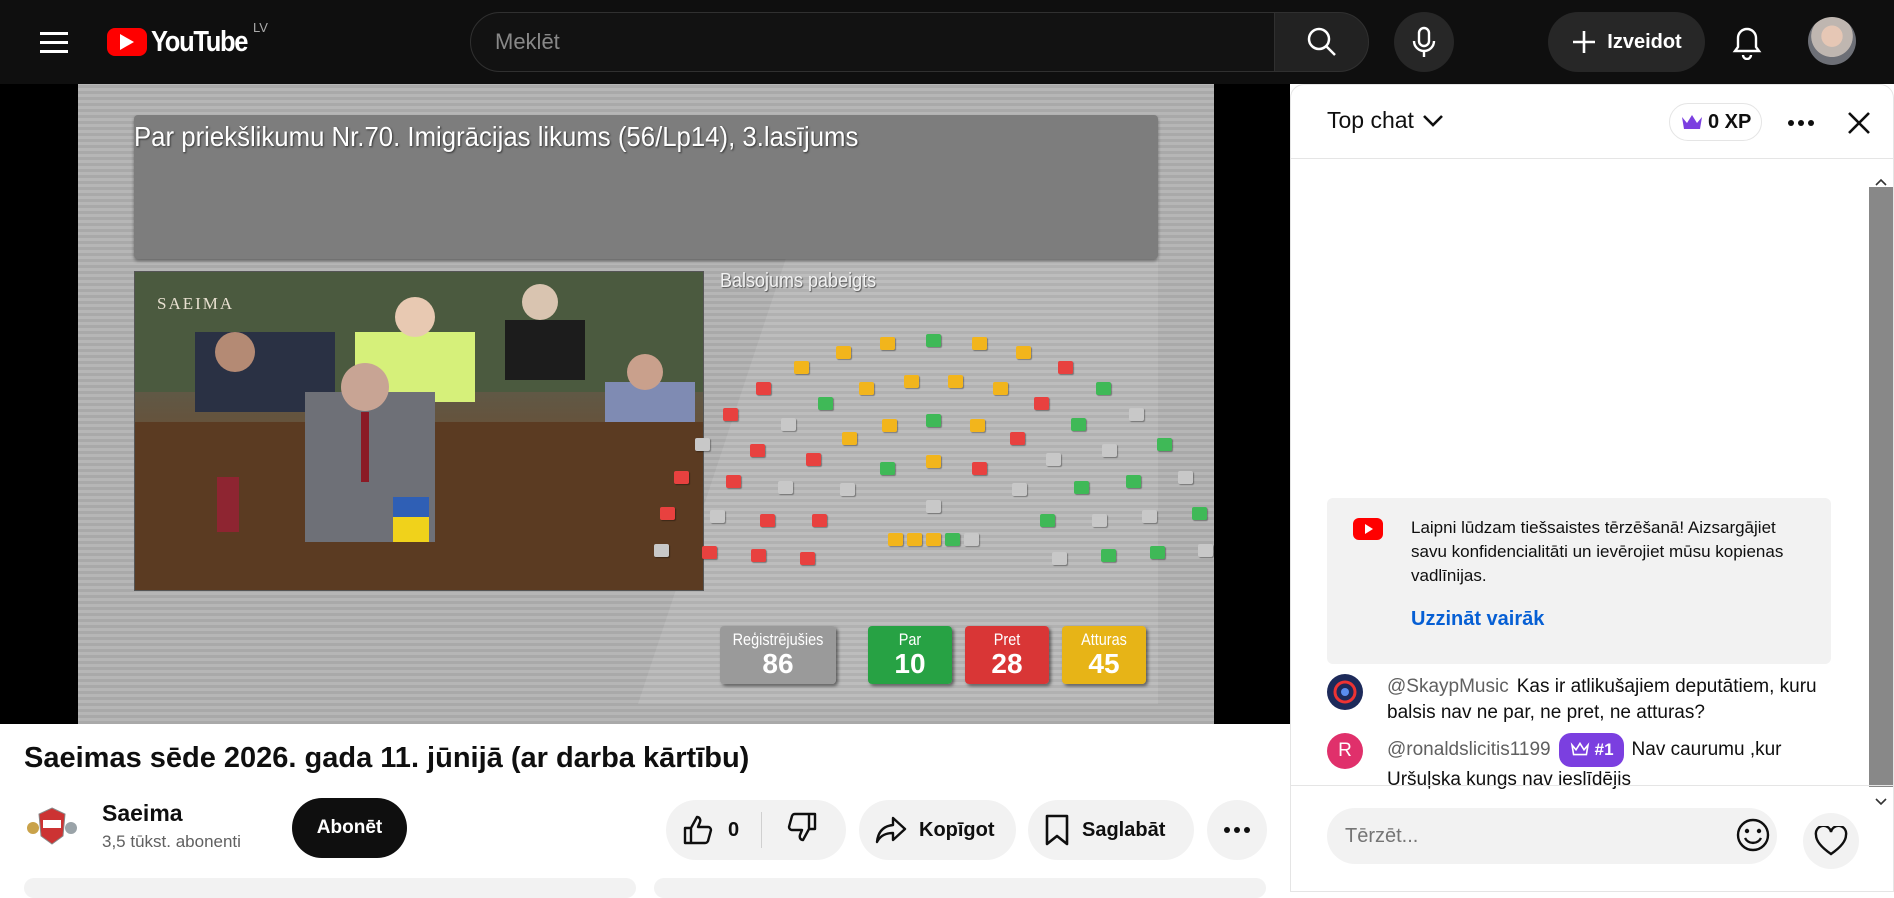 This screenshot has width=1894, height=898. What do you see at coordinates (884, 42) in the screenshot?
I see `search-input` at bounding box center [884, 42].